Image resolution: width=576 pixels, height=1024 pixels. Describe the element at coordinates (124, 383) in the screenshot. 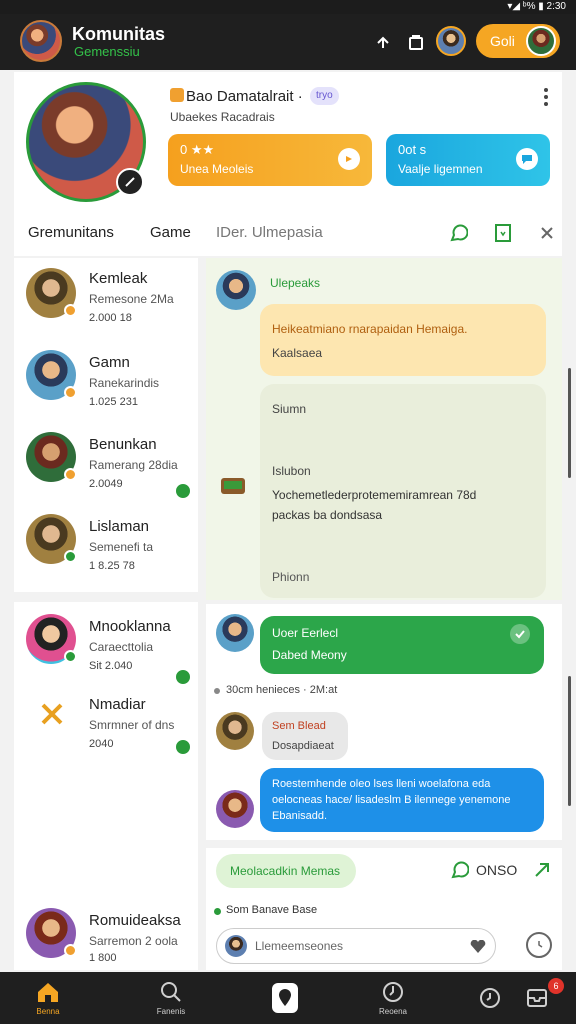

I see `list-sub: Ranekarindis` at that location.